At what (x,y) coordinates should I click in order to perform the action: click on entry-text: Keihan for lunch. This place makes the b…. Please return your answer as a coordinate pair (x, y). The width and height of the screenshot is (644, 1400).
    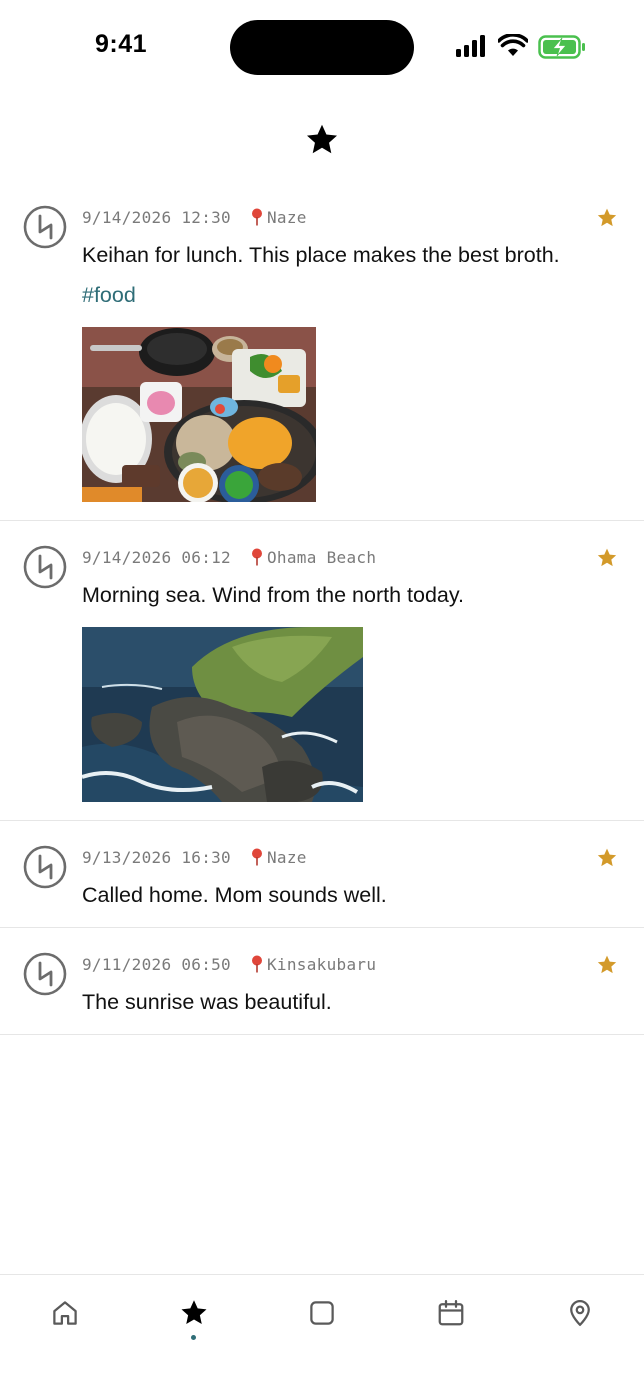
    Looking at the image, I should click on (321, 255).